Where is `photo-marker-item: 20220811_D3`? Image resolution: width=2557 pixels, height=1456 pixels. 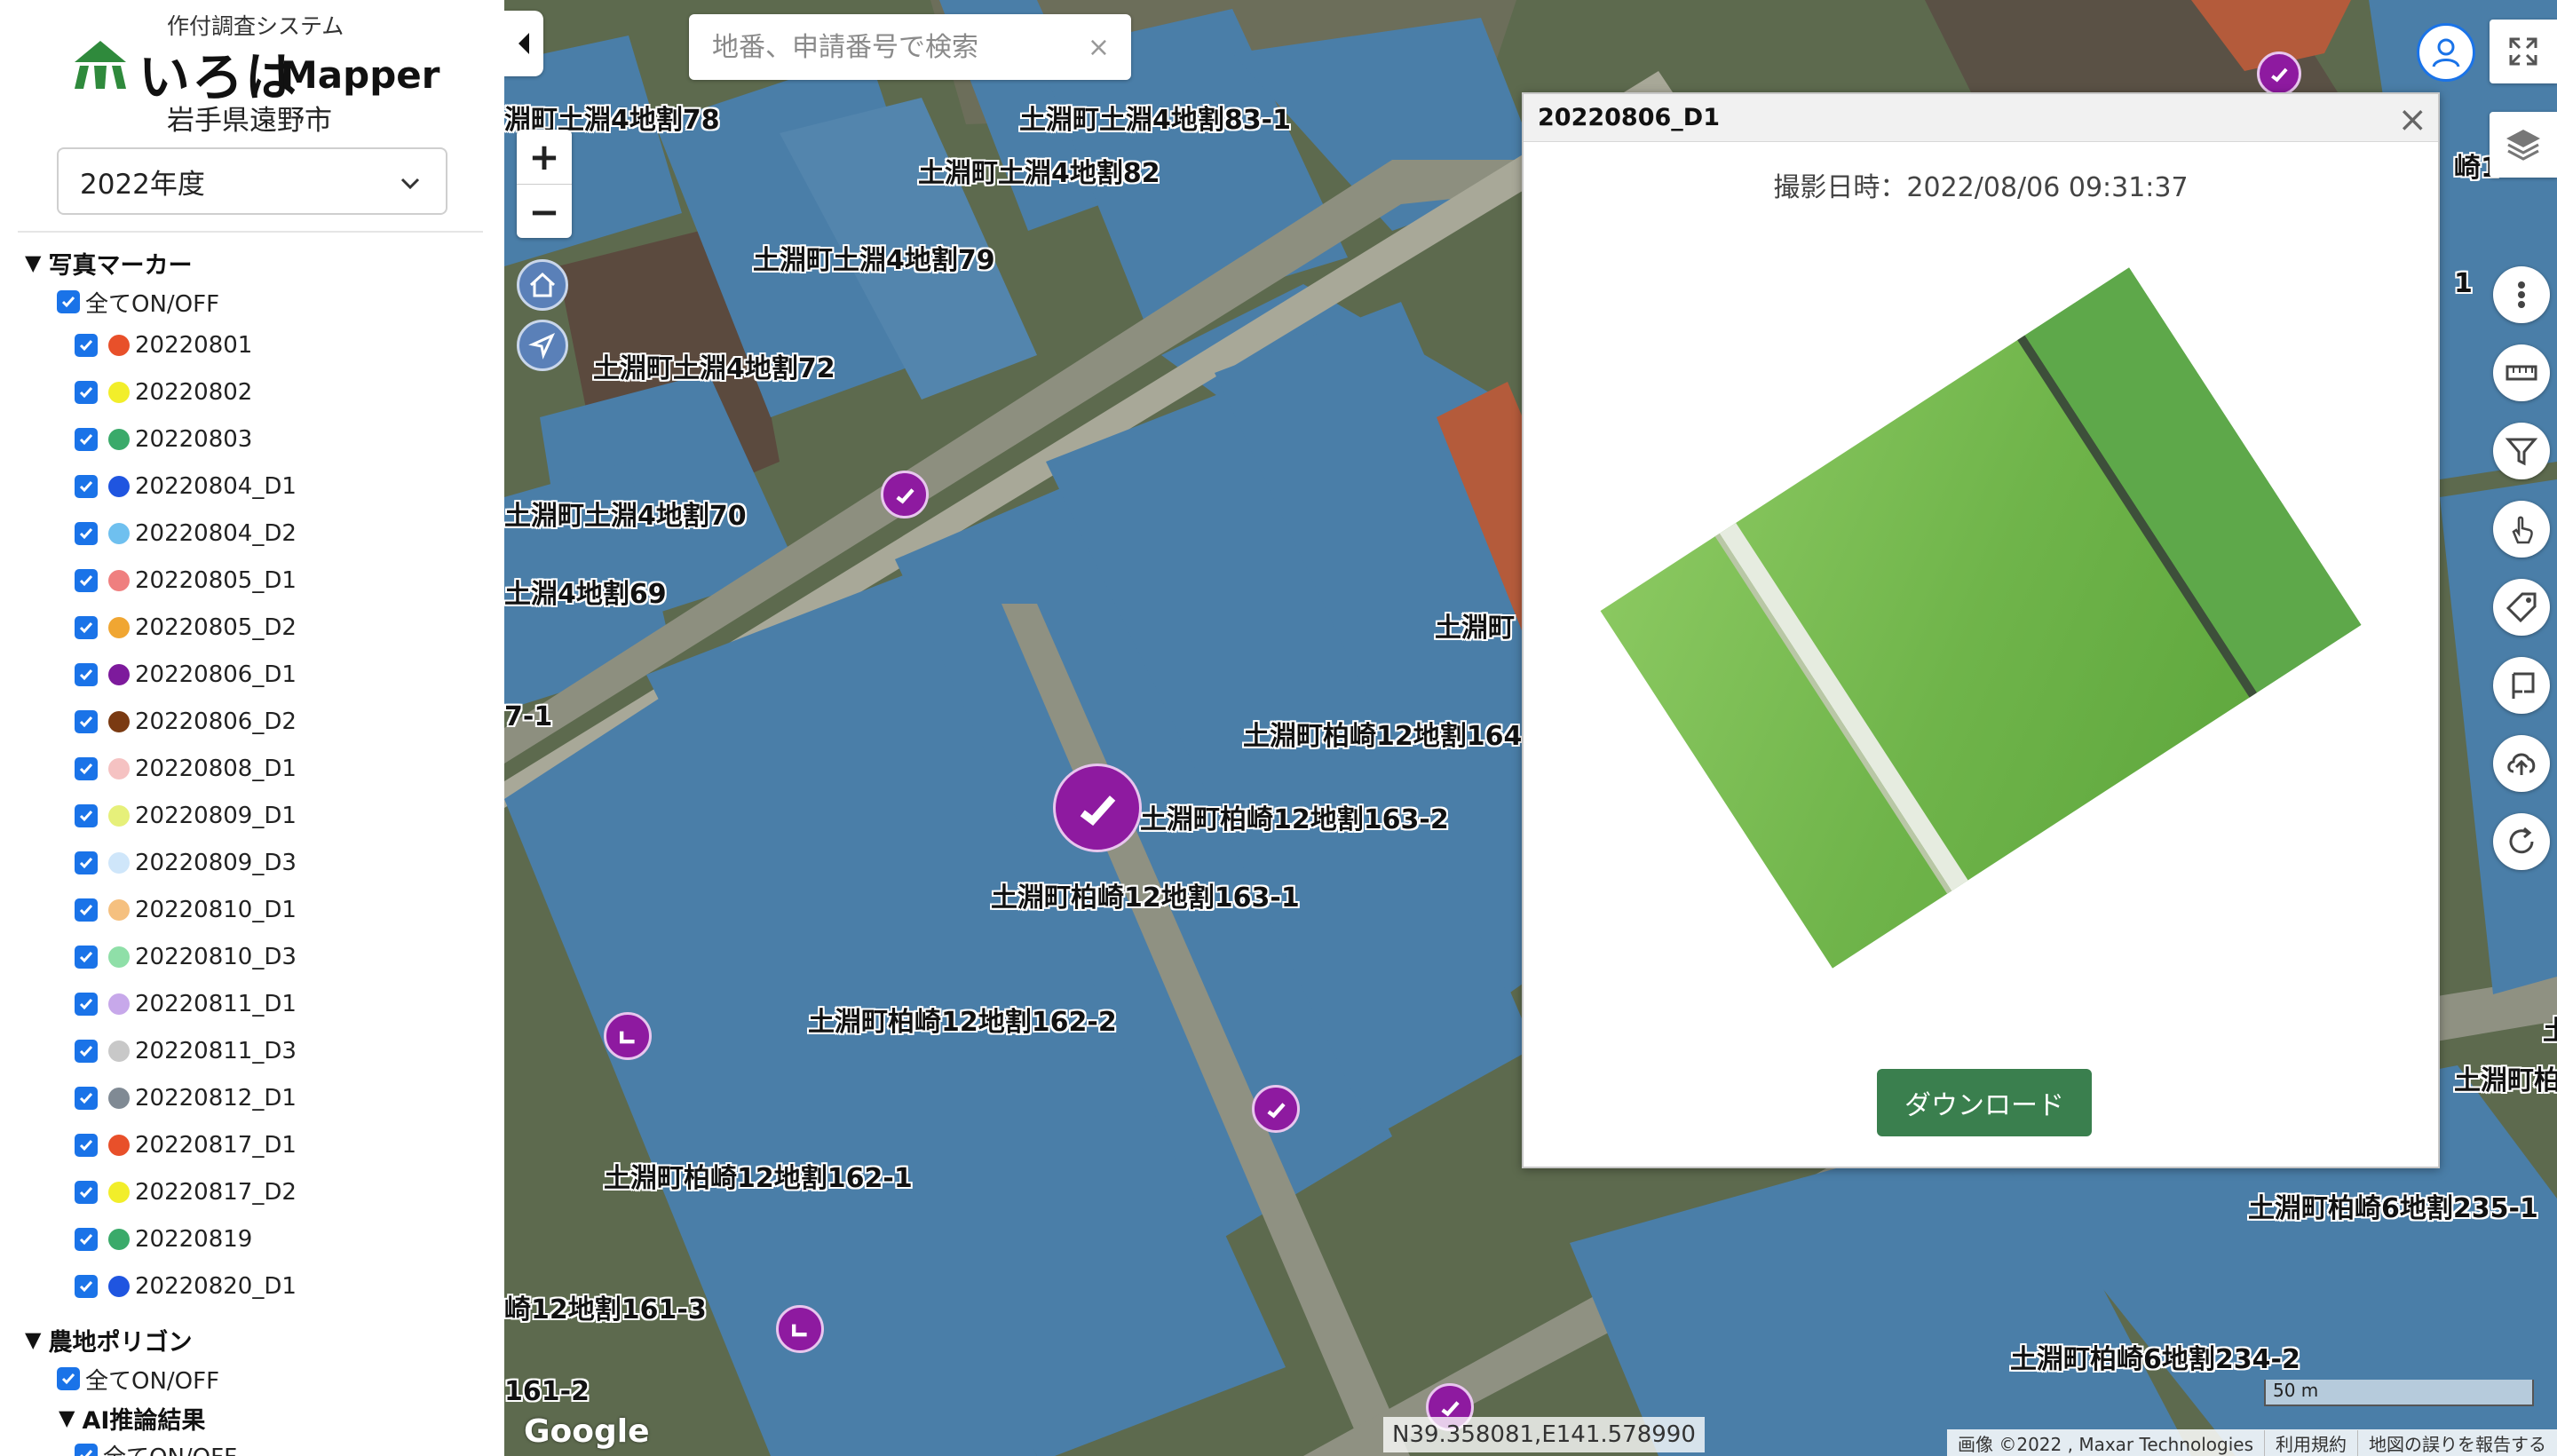 photo-marker-item: 20220811_D3 is located at coordinates (252, 1050).